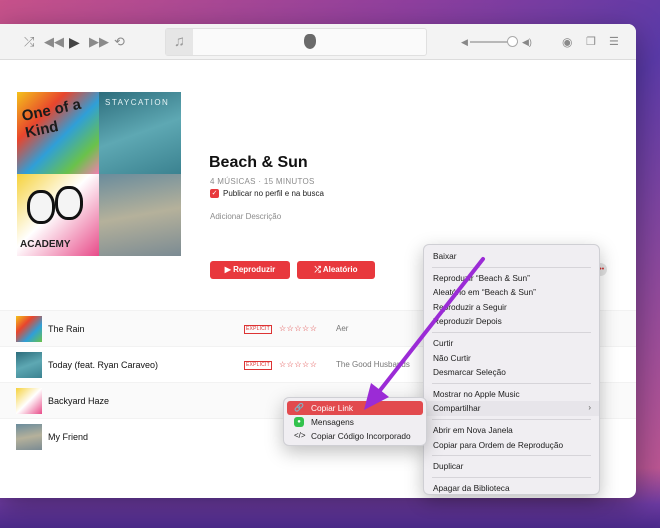  I want to click on copy-link-label: Copiar Link, so click(332, 408).